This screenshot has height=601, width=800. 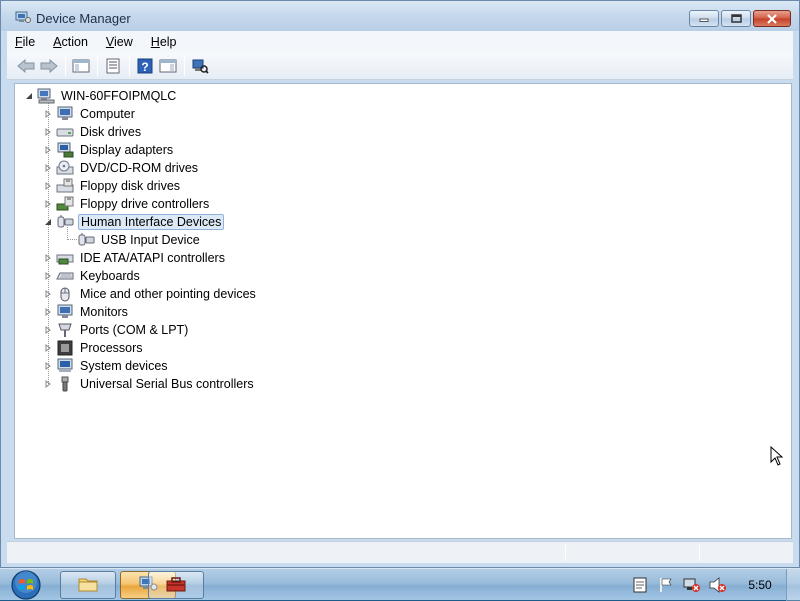 I want to click on close-button, so click(x=772, y=18).